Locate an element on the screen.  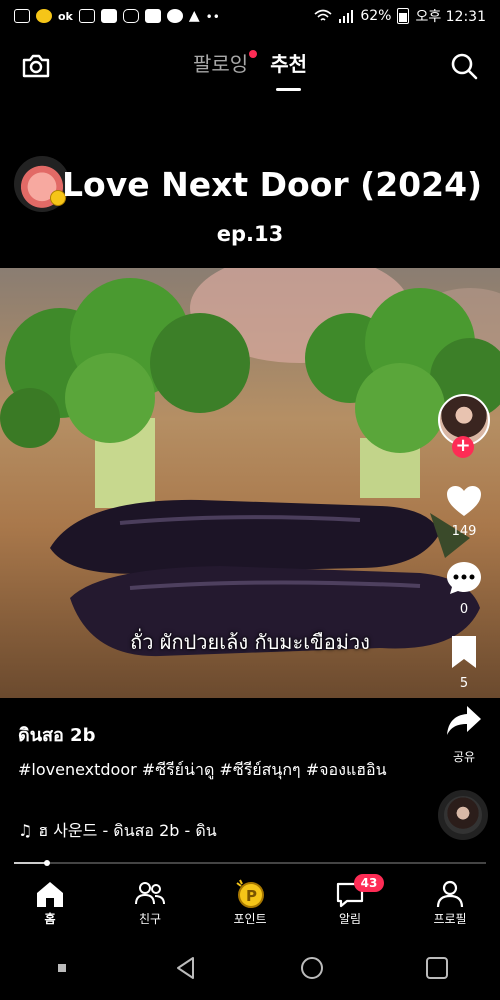
music-info: ♫ ฮ 사운드 - ดินสอ 2b - ดิน is located at coordinates (117, 830).